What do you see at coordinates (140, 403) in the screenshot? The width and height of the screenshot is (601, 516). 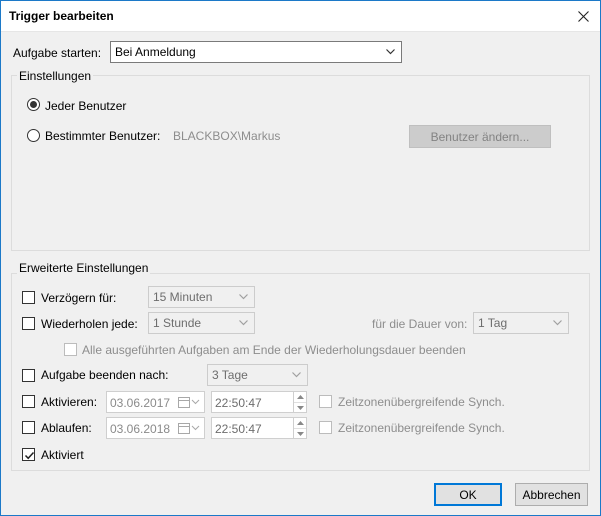 I see `activate-date-value: 03.06.2017` at bounding box center [140, 403].